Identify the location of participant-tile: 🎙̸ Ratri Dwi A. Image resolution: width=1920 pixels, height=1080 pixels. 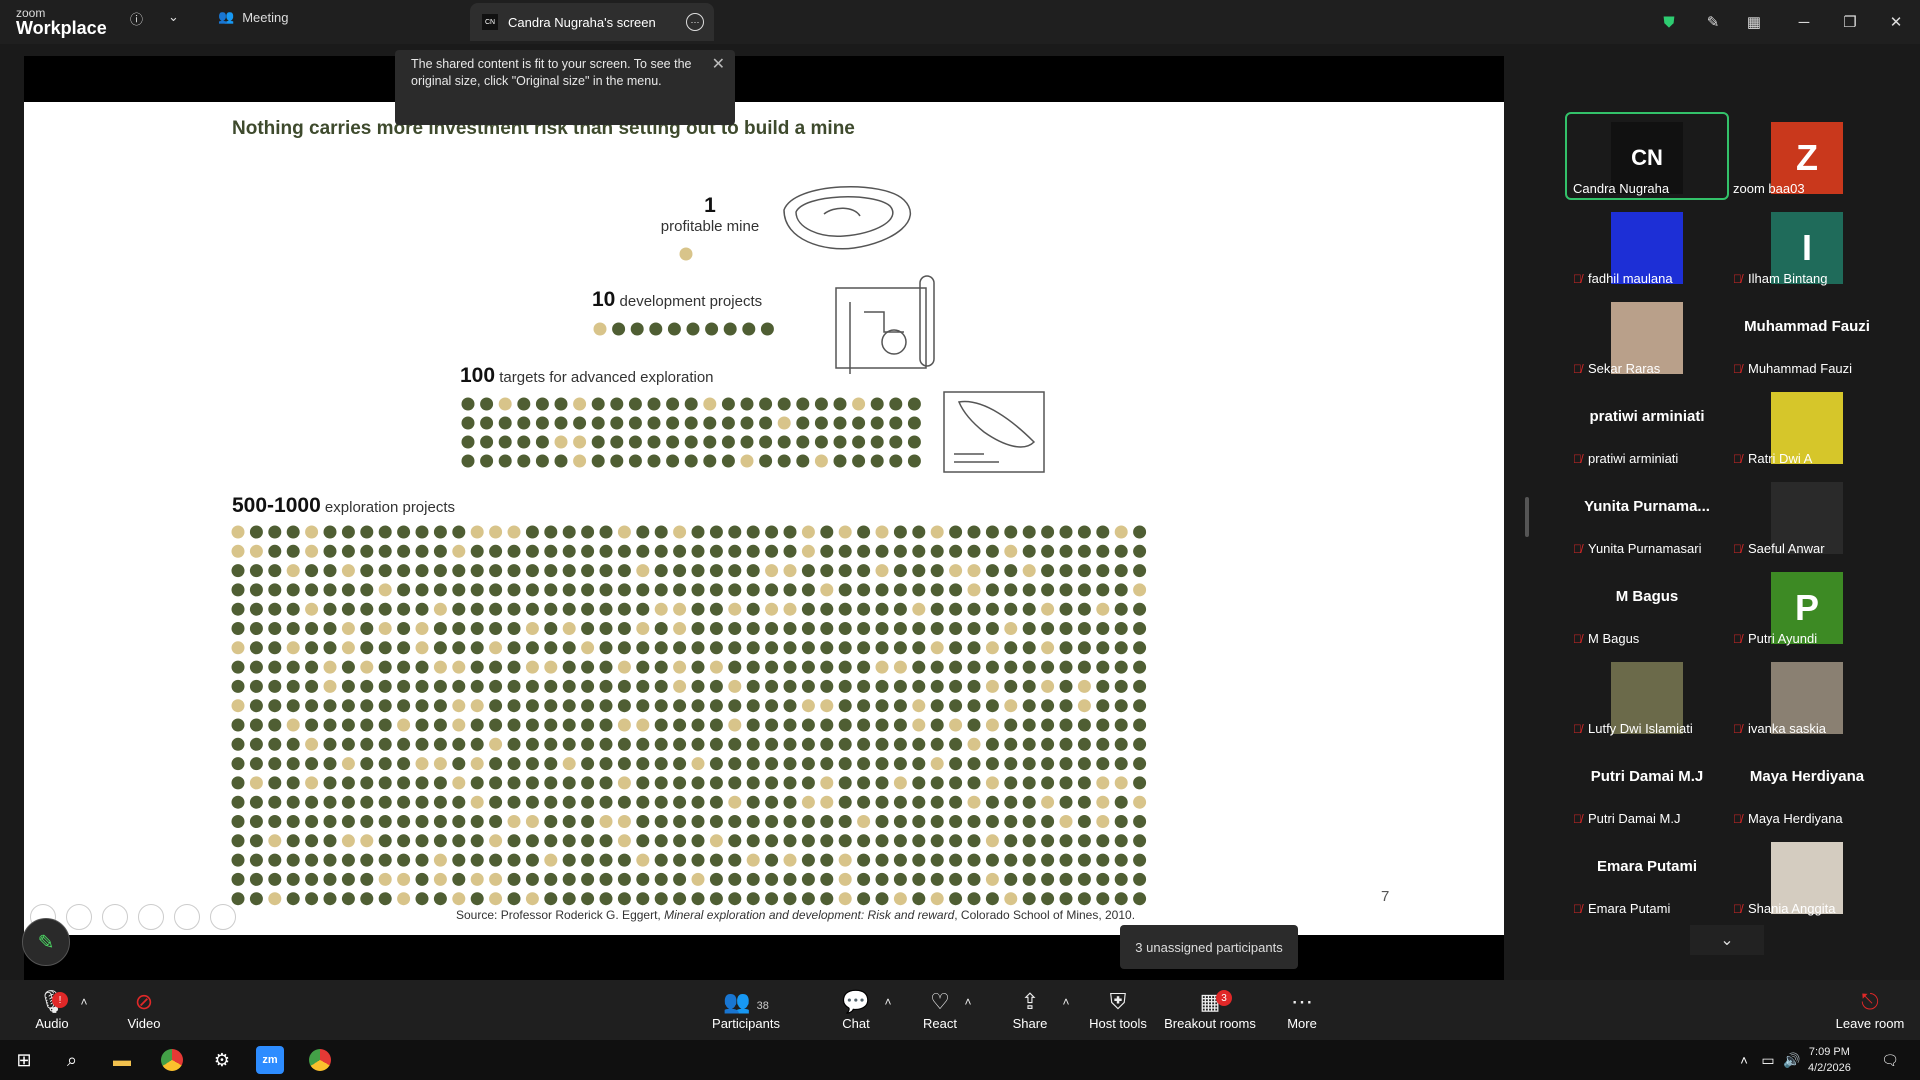
(1807, 426).